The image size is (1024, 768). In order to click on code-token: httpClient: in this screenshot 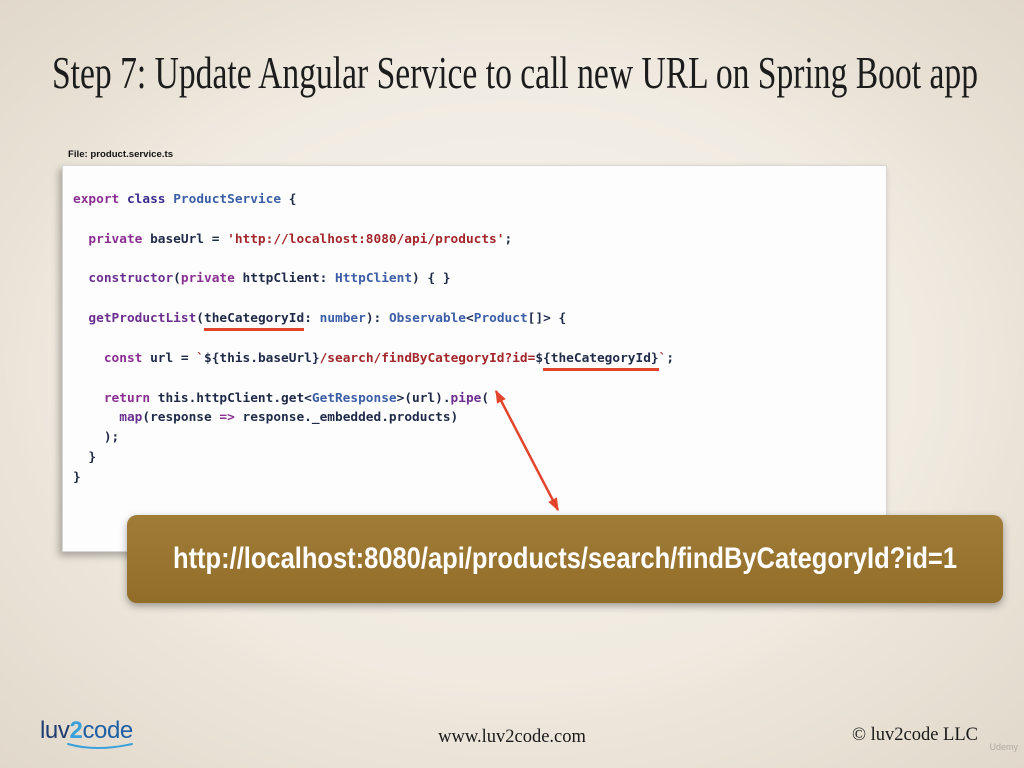, I will do `click(284, 279)`.